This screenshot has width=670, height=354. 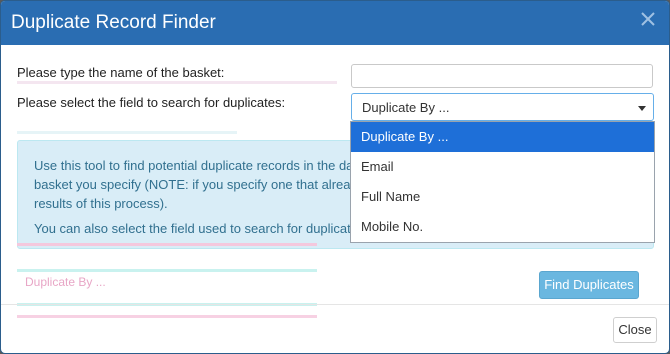 What do you see at coordinates (642, 106) in the screenshot?
I see `caret-down-icon` at bounding box center [642, 106].